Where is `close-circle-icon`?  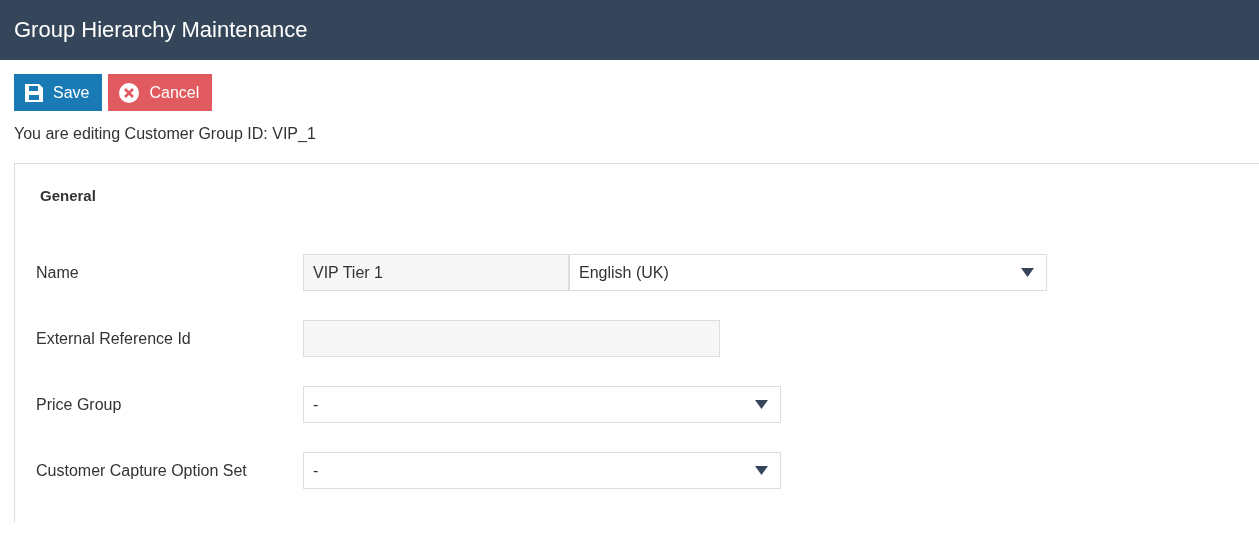
close-circle-icon is located at coordinates (129, 92).